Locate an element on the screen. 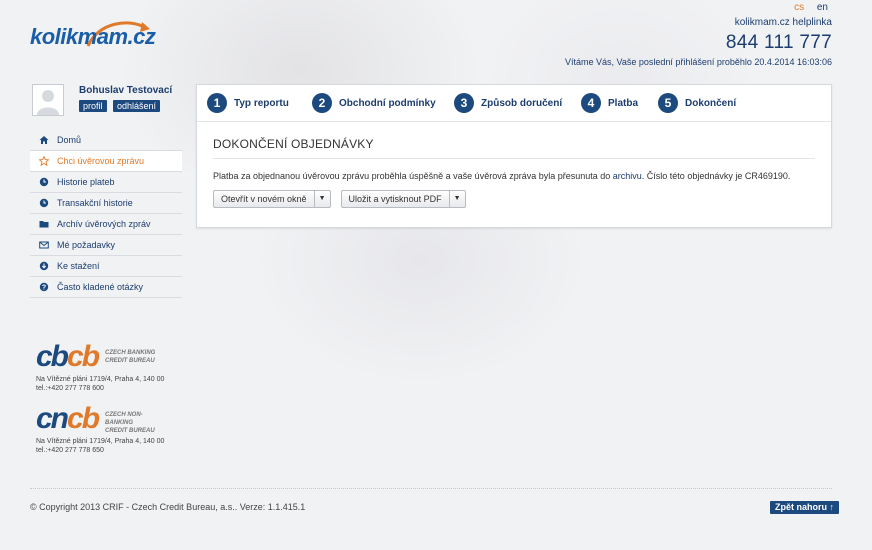 The height and width of the screenshot is (550, 872). step-payment: 4 Platba is located at coordinates (609, 103).